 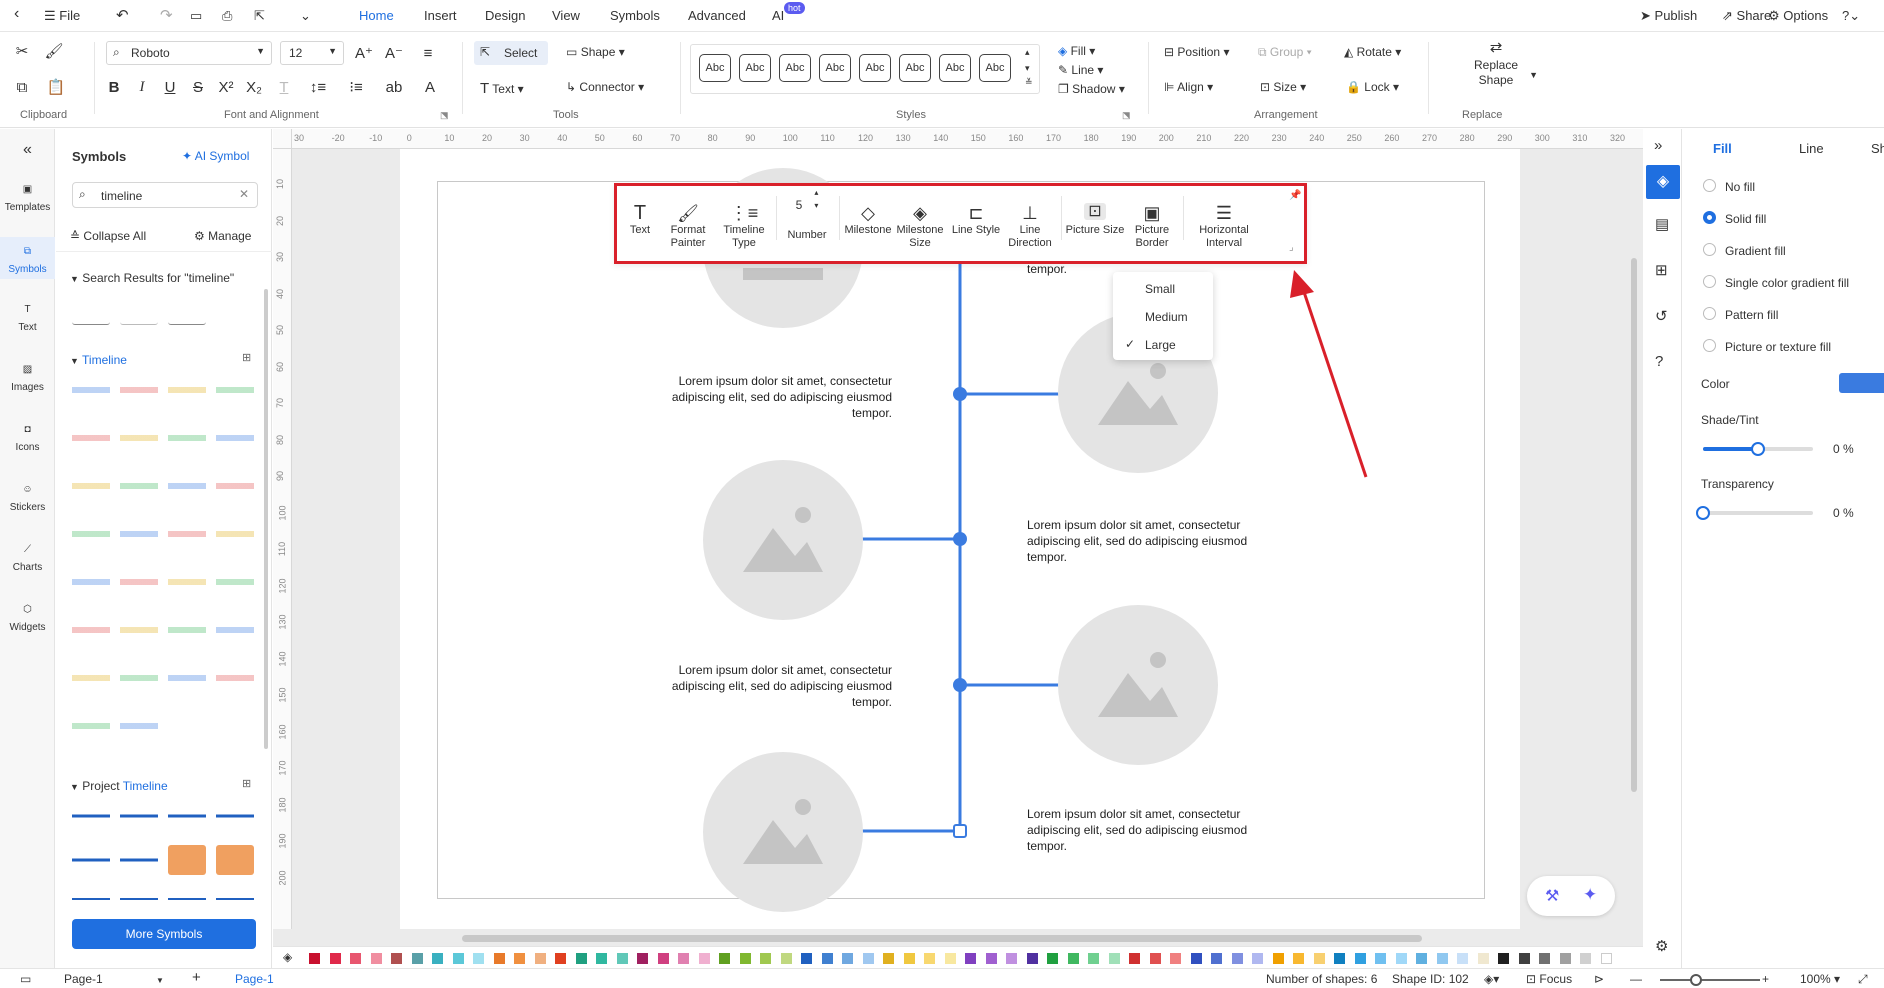 What do you see at coordinates (356, 87) in the screenshot?
I see `bullets-icon: ⁝≡` at bounding box center [356, 87].